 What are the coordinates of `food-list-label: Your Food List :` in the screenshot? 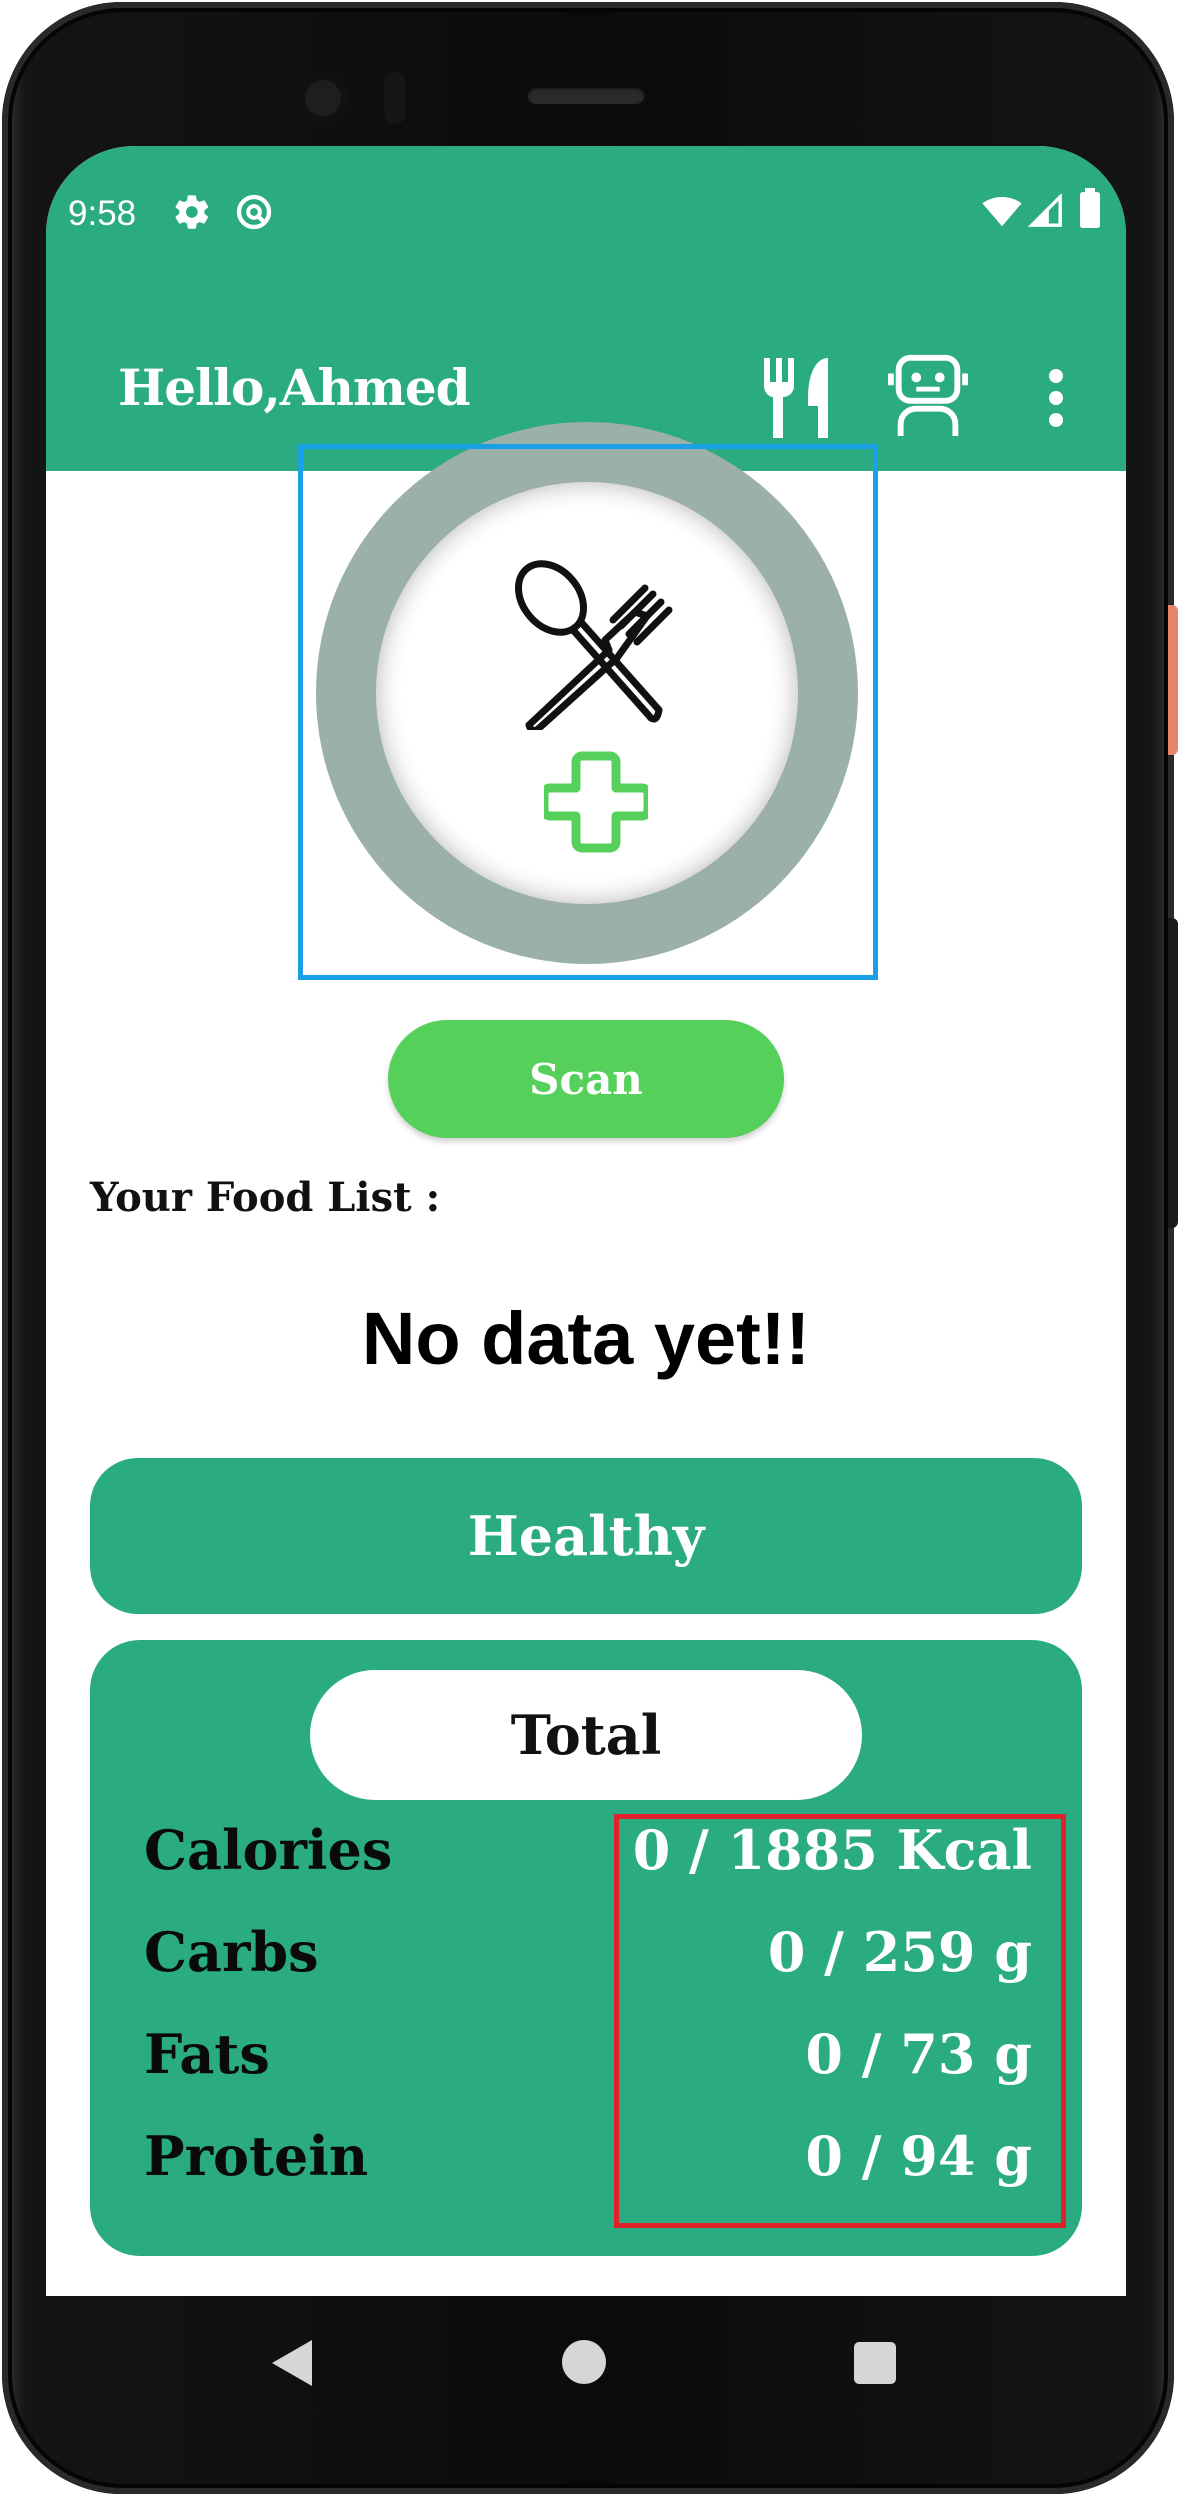 It's located at (265, 1197).